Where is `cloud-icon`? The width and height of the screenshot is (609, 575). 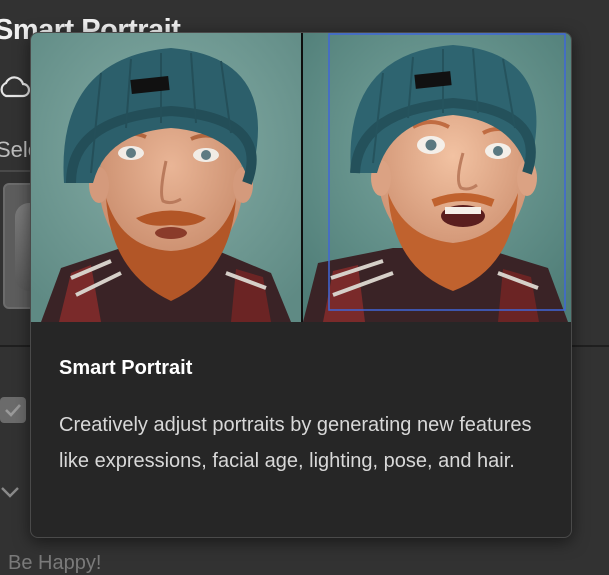
cloud-icon is located at coordinates (15, 87).